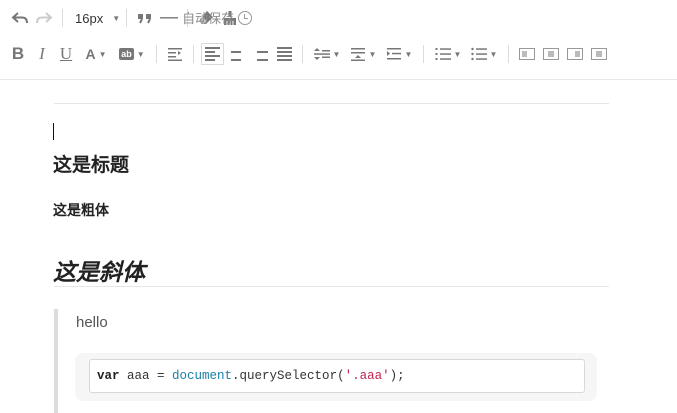 The height and width of the screenshot is (413, 677). I want to click on undo-icon, so click(20, 18).